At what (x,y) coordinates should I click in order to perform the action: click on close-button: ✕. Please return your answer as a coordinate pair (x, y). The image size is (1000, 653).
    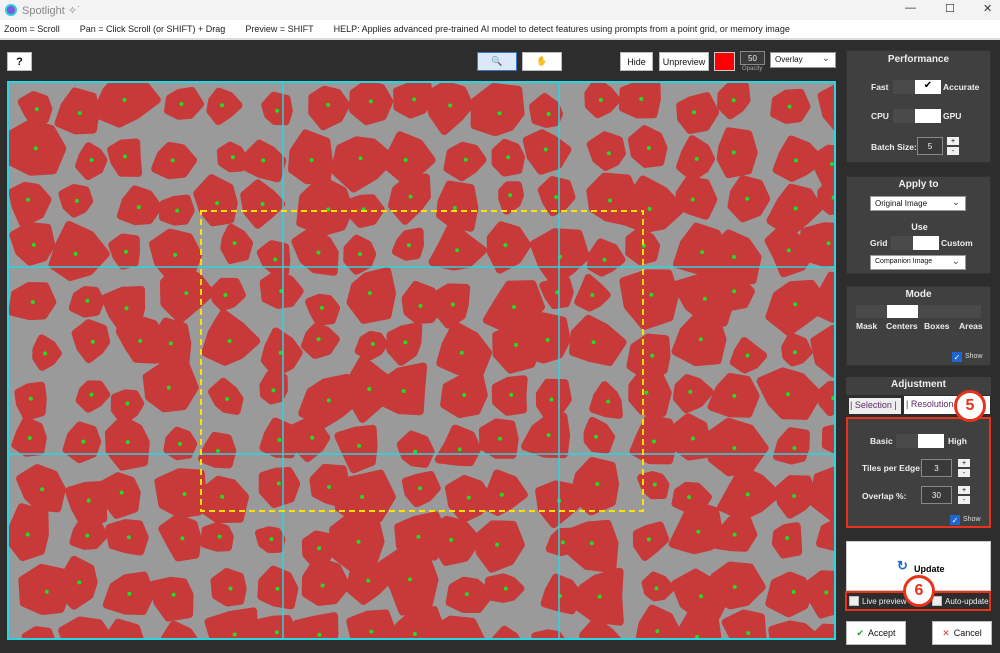
    Looking at the image, I should click on (987, 8).